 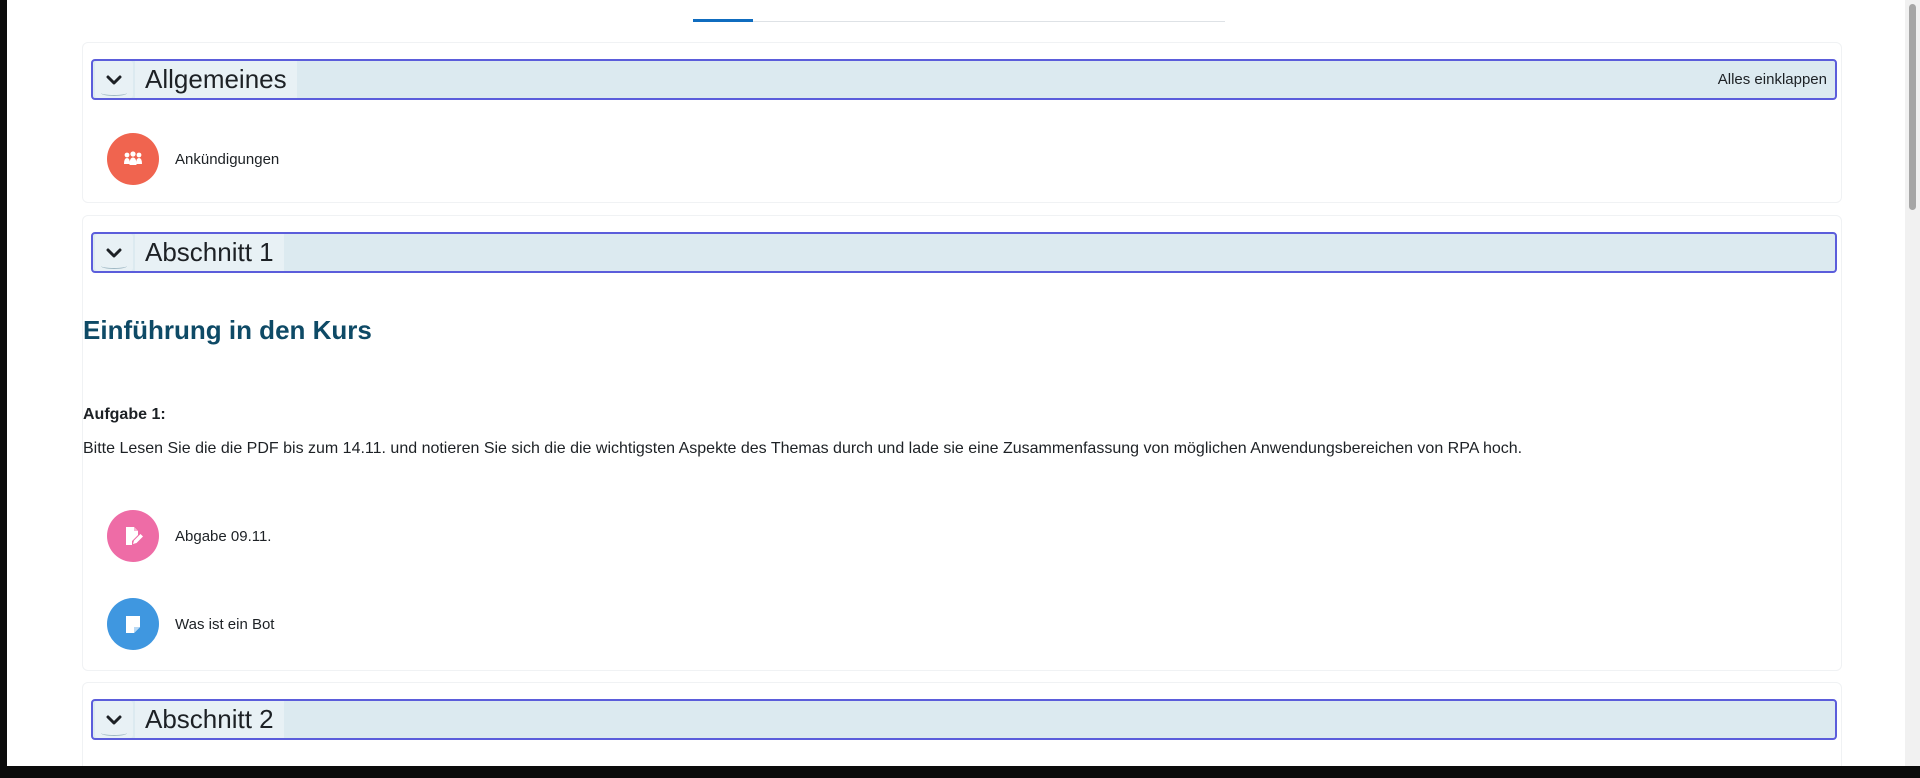 I want to click on collapse-all-link: Alles einklappen, so click(x=1772, y=79).